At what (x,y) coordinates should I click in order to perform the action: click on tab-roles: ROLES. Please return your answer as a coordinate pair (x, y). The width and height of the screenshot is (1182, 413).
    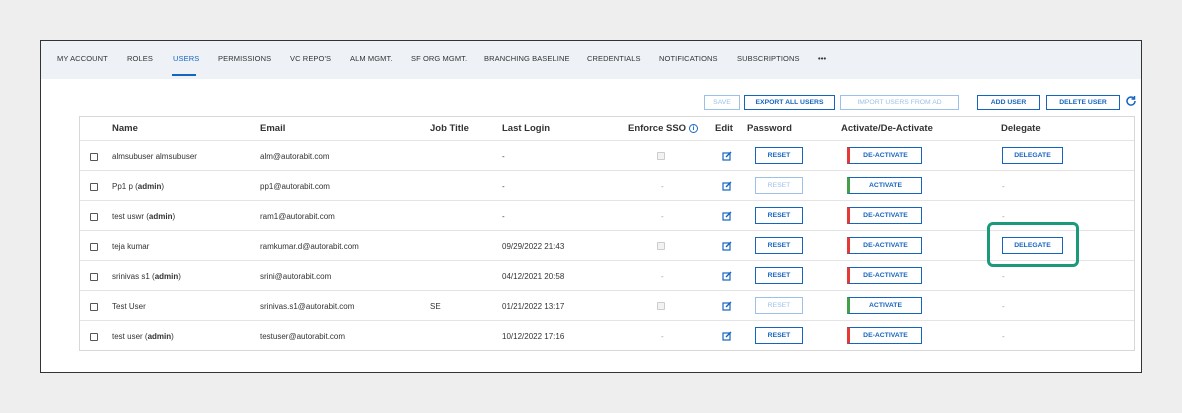
    Looking at the image, I should click on (140, 58).